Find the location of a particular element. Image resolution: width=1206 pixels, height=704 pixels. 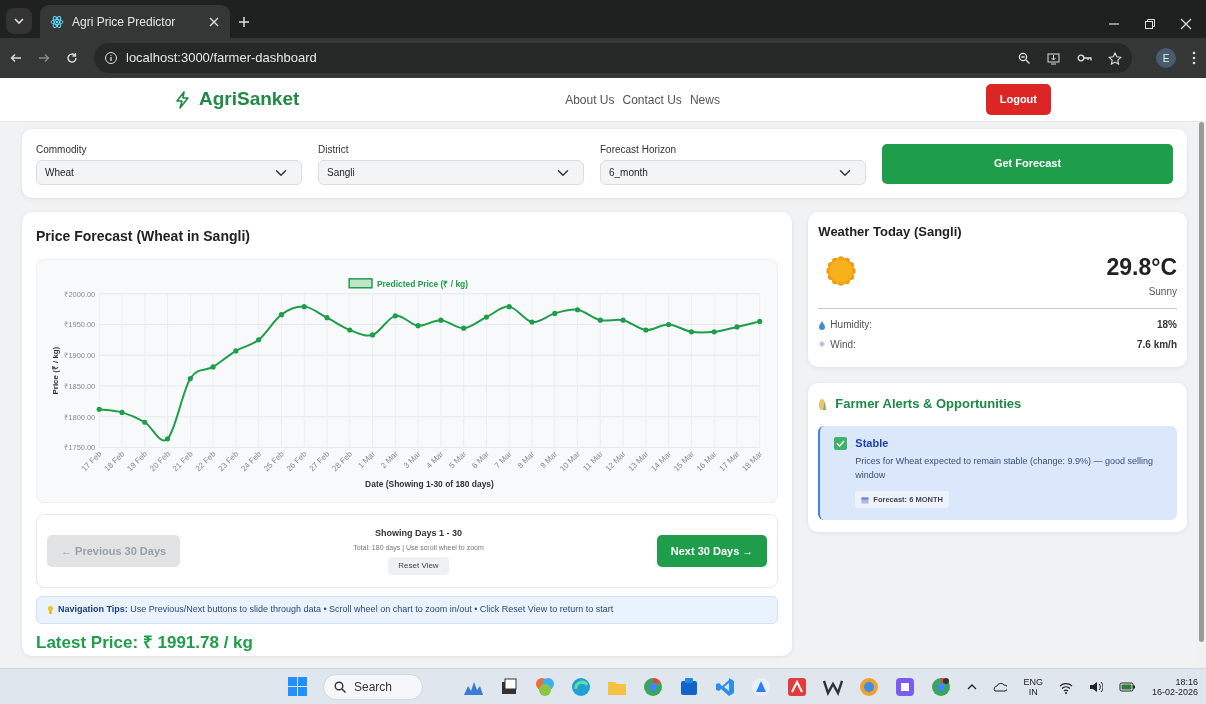

stat-value: 7.6 km/h is located at coordinates (1156, 345).